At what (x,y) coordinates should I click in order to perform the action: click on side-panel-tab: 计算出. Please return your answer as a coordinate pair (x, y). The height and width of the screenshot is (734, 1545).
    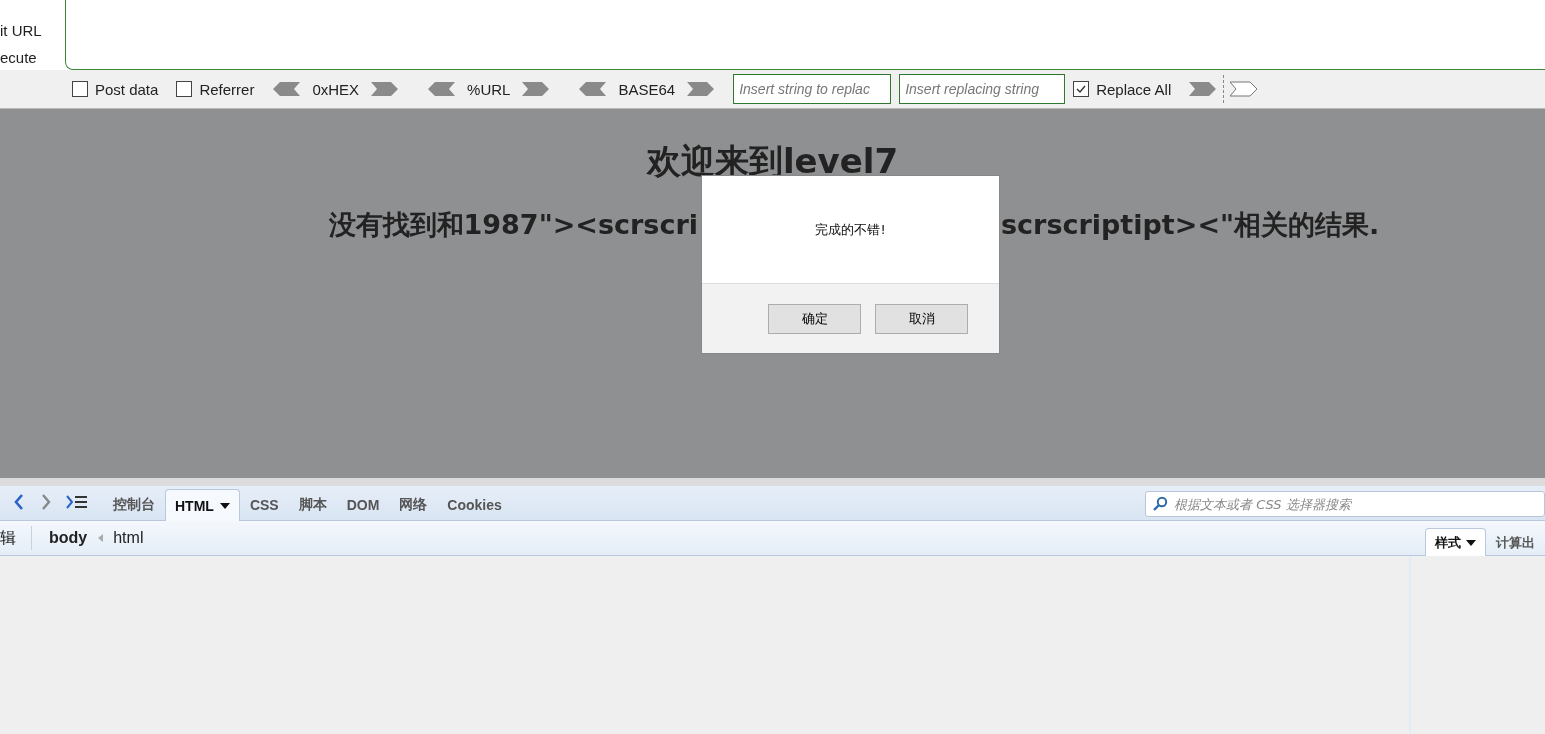
    Looking at the image, I should click on (1515, 542).